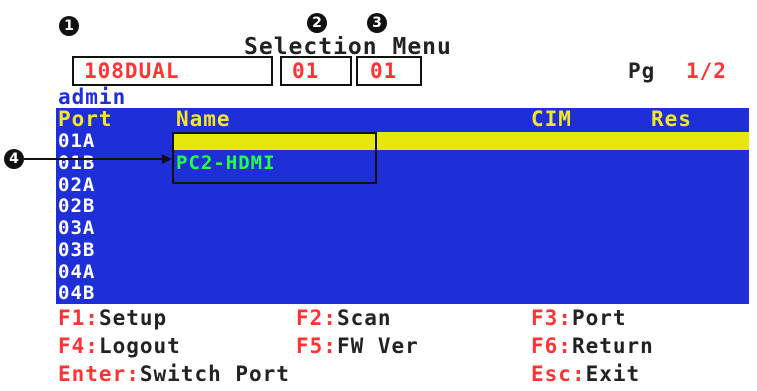  I want to click on callout-4-arrow, so click(98, 159).